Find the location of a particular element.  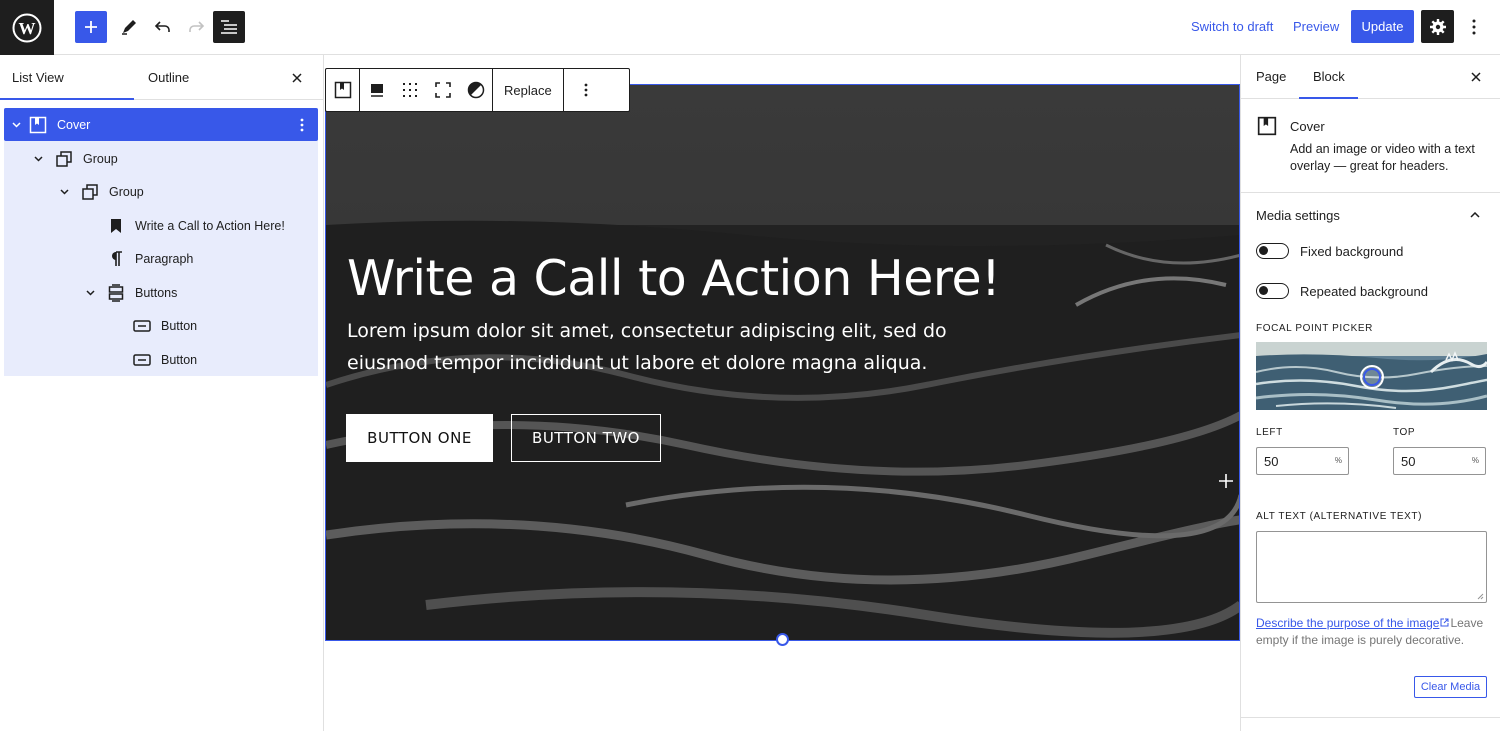

fixed-background-label: Fixed background is located at coordinates (1352, 251).